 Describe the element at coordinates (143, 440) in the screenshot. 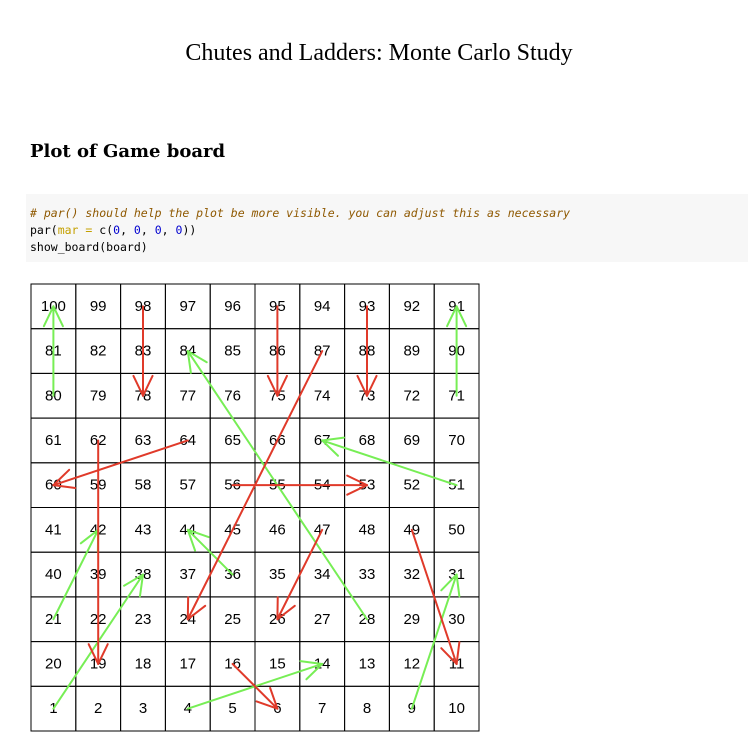

I see `cell-number: 63` at that location.